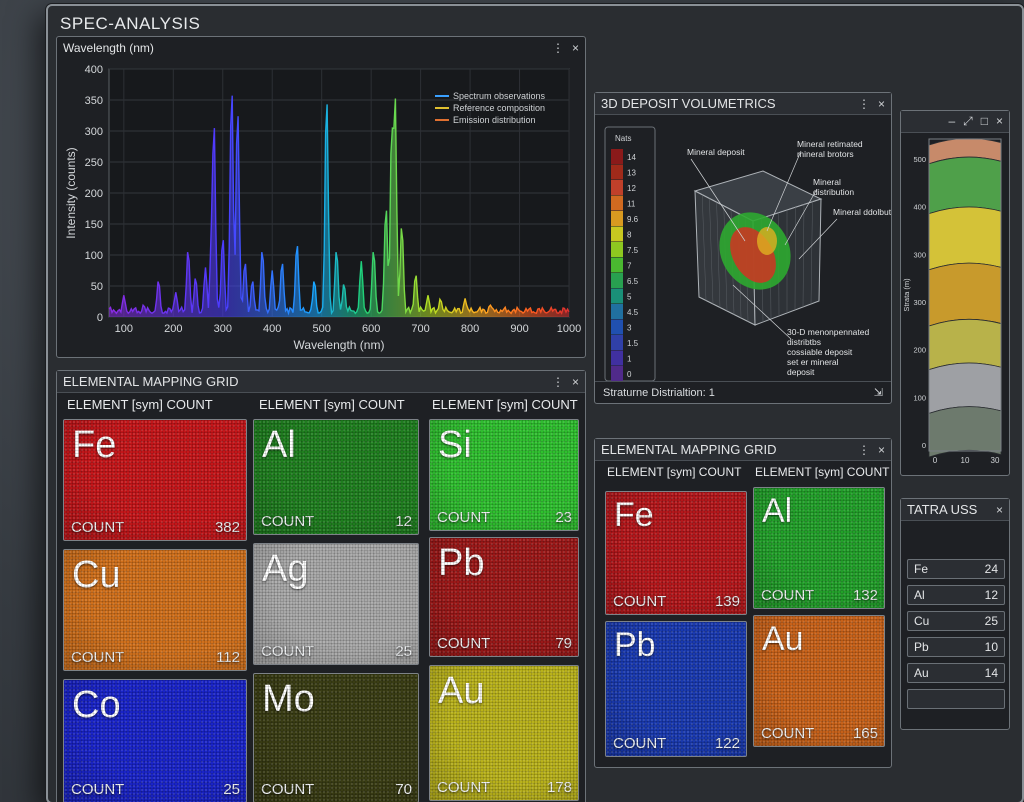 The width and height of the screenshot is (1024, 802). I want to click on count-value: 382, so click(227, 527).